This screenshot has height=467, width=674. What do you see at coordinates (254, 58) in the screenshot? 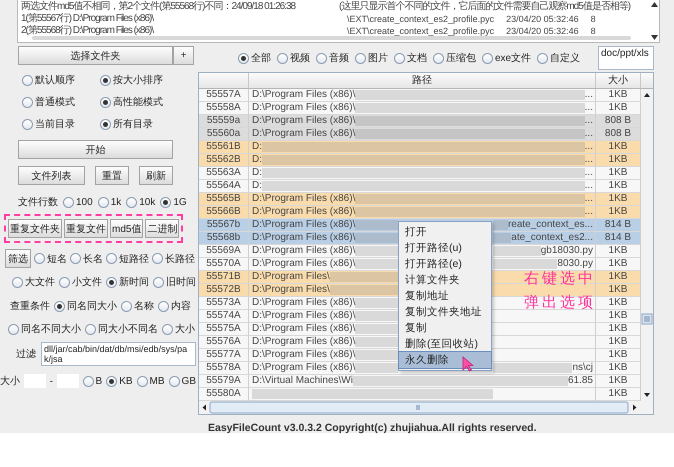
I see `radio-option: 全部` at bounding box center [254, 58].